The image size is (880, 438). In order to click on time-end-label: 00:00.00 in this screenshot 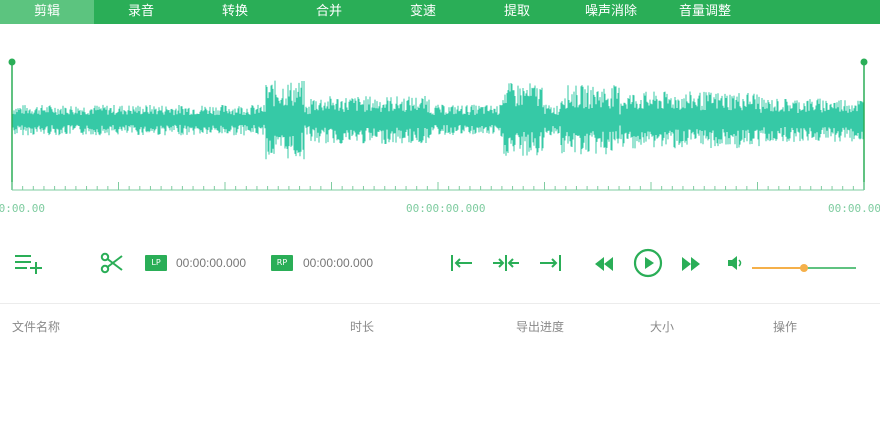, I will do `click(854, 208)`.